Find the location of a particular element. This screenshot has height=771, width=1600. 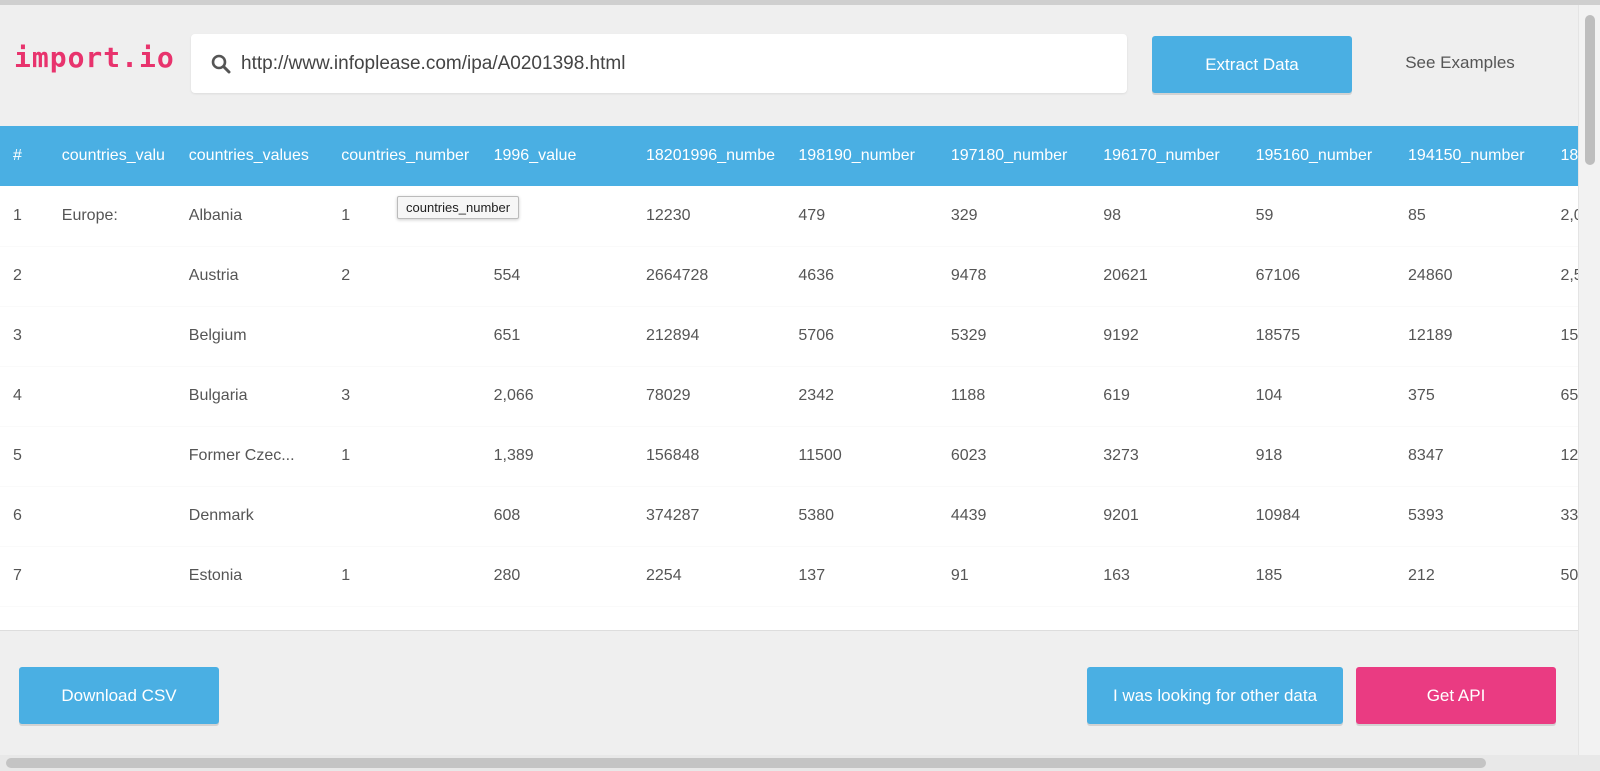

table-cell: 6 is located at coordinates (24, 516).